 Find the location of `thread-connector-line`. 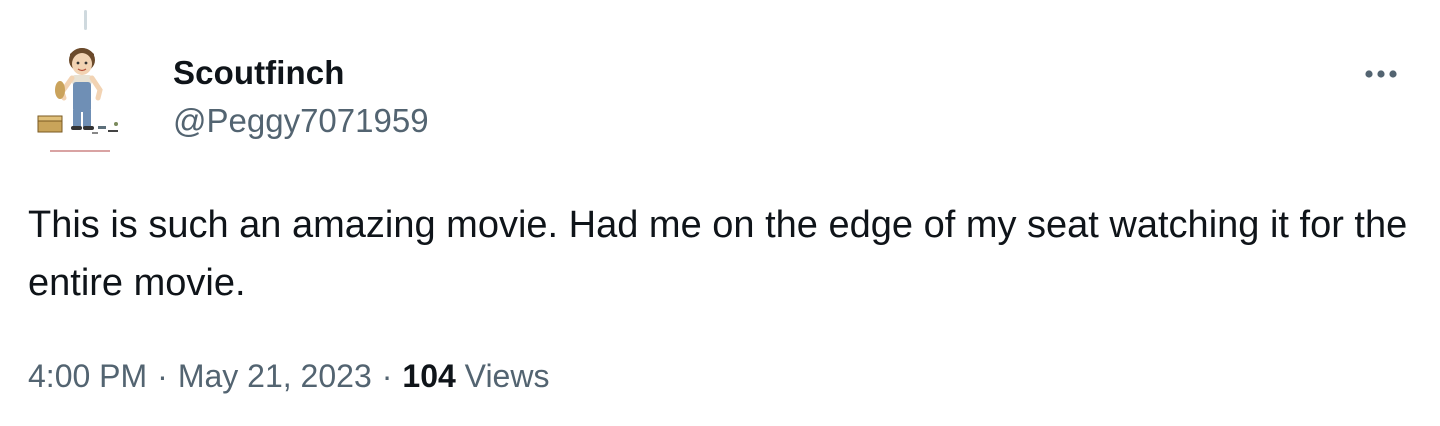

thread-connector-line is located at coordinates (85, 20).